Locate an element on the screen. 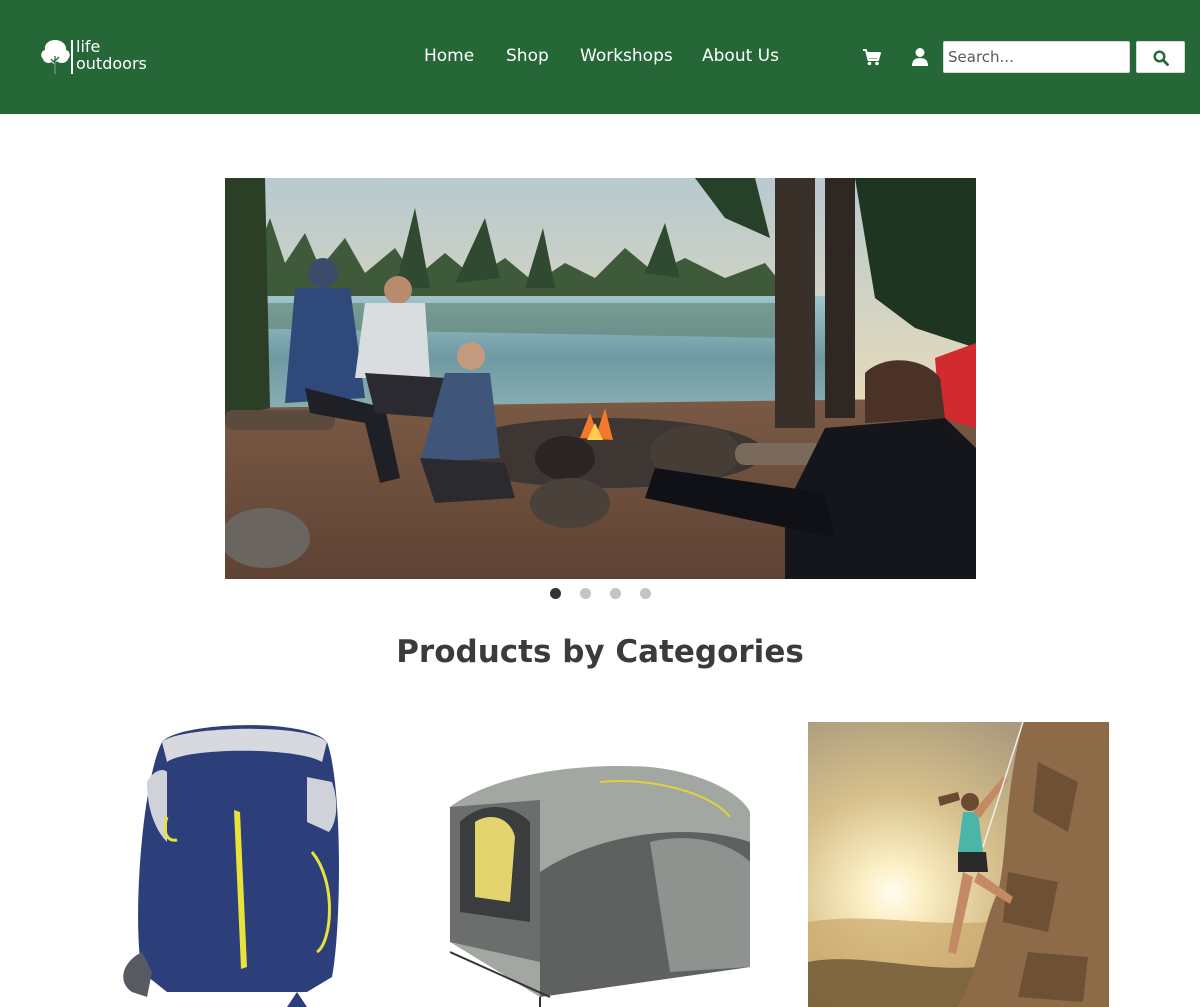 The width and height of the screenshot is (1200, 1007). nav-shop: Shop is located at coordinates (527, 56).